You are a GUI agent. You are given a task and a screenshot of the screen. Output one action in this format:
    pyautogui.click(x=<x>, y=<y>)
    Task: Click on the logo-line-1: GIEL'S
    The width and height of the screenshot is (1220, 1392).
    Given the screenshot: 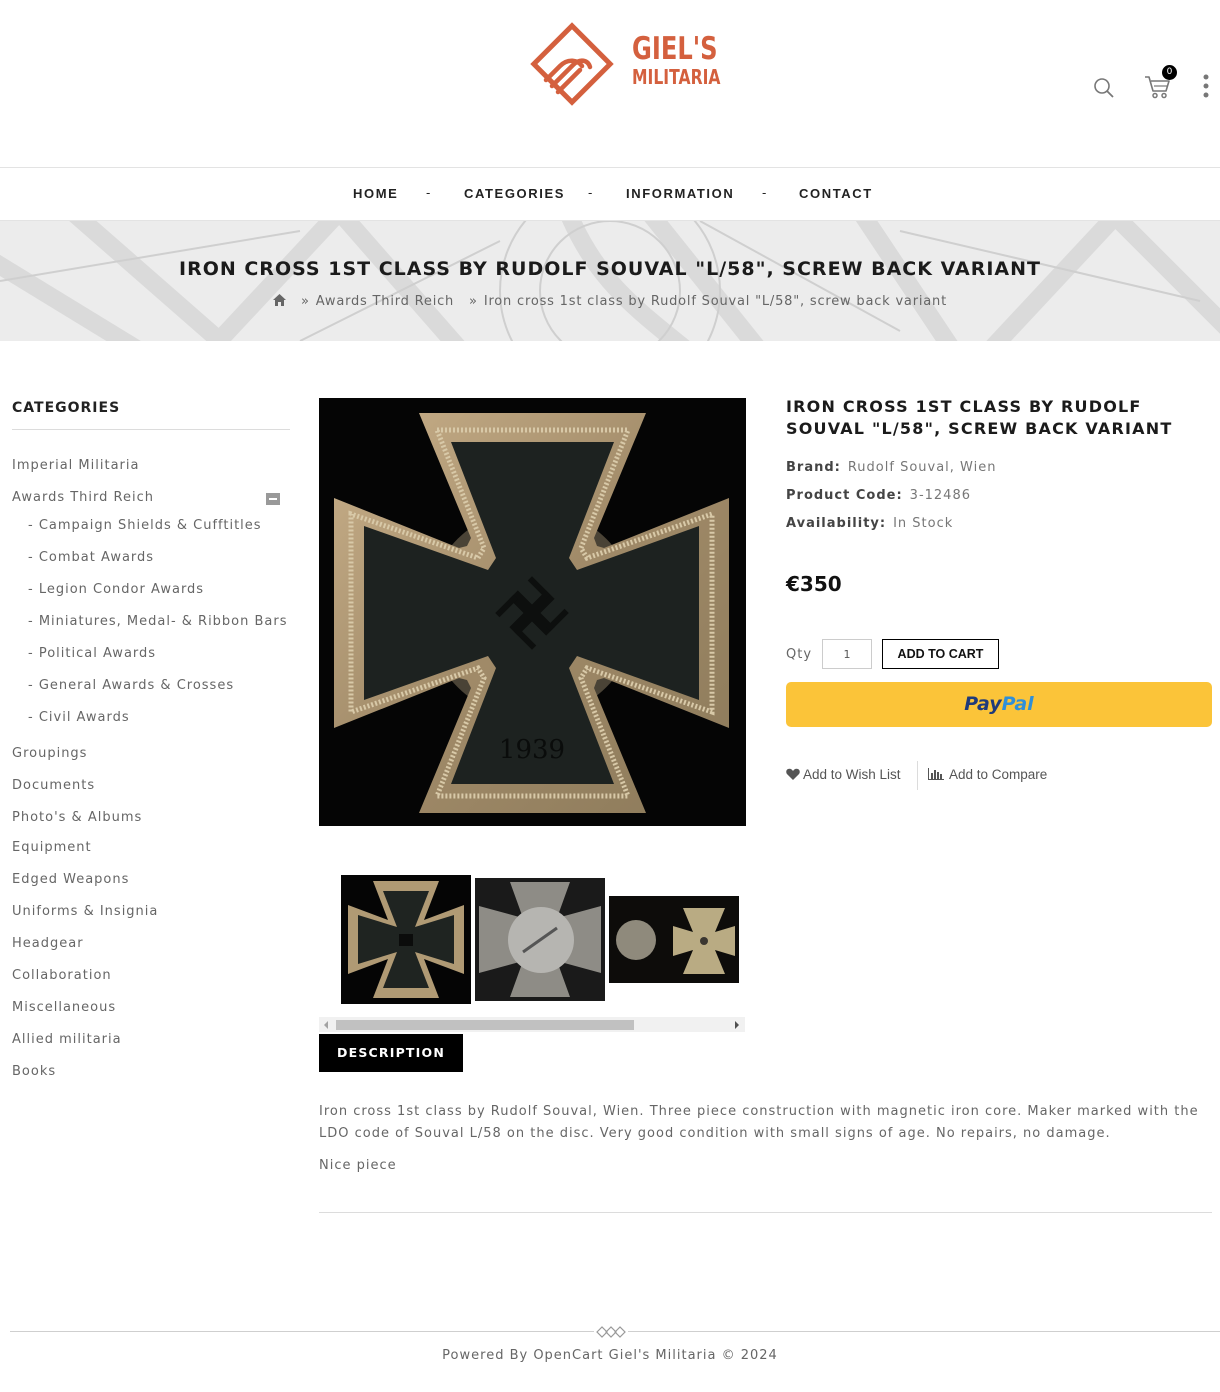 What is the action you would take?
    pyautogui.click(x=675, y=49)
    